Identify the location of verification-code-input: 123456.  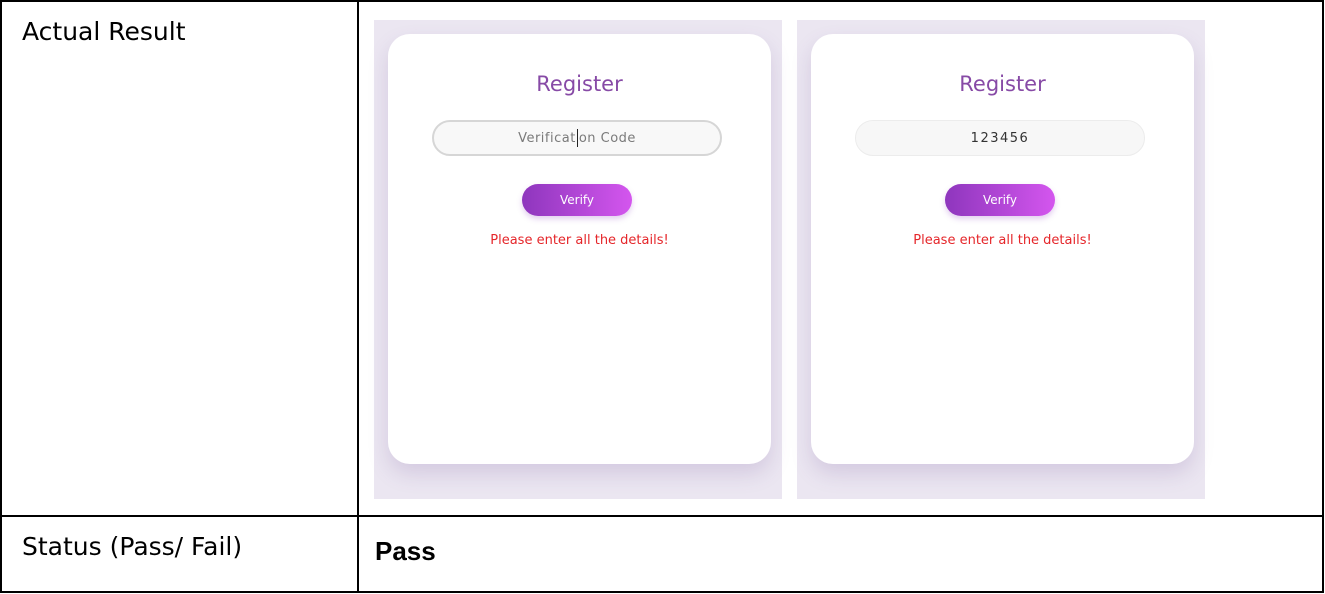
(1000, 138).